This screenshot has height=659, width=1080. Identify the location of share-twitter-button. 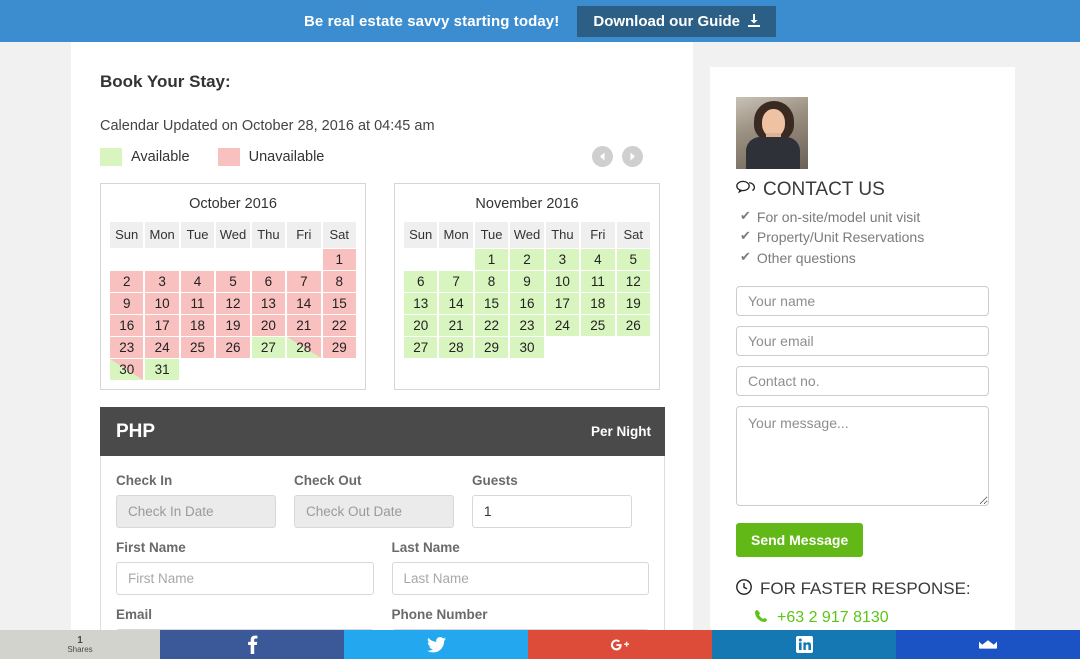
(436, 644).